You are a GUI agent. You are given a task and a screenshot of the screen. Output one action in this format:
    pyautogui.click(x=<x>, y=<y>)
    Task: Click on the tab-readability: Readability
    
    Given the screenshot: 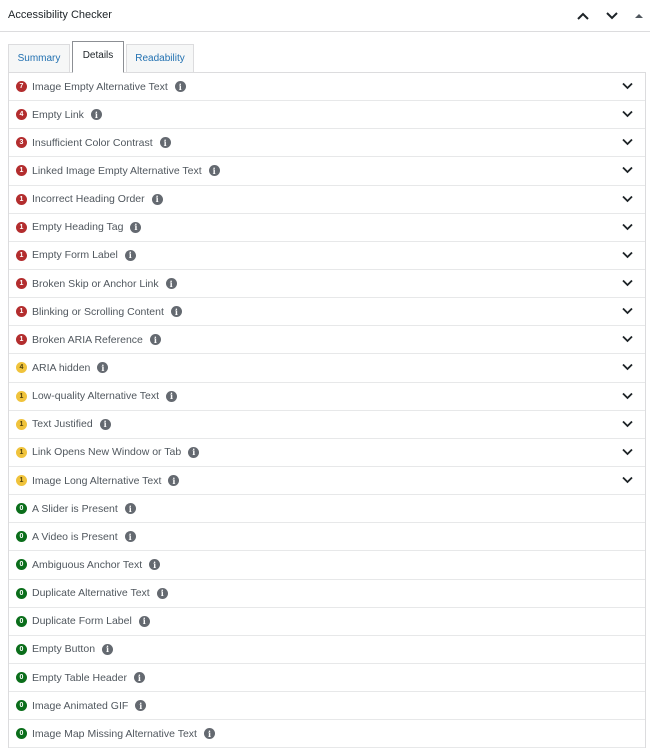 What is the action you would take?
    pyautogui.click(x=160, y=58)
    